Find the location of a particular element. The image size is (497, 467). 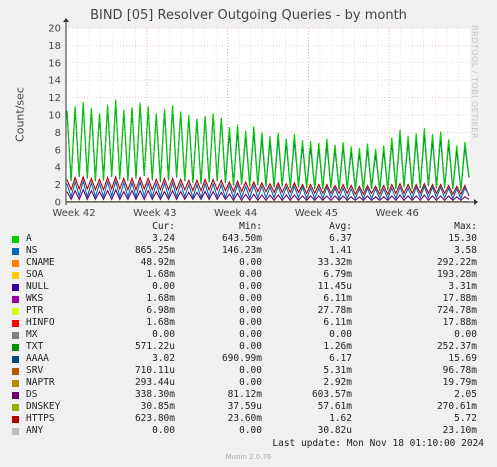

legend-row-cname: CNAME 48.92m 0.00 33.32m 292.22m is located at coordinates (249, 263).